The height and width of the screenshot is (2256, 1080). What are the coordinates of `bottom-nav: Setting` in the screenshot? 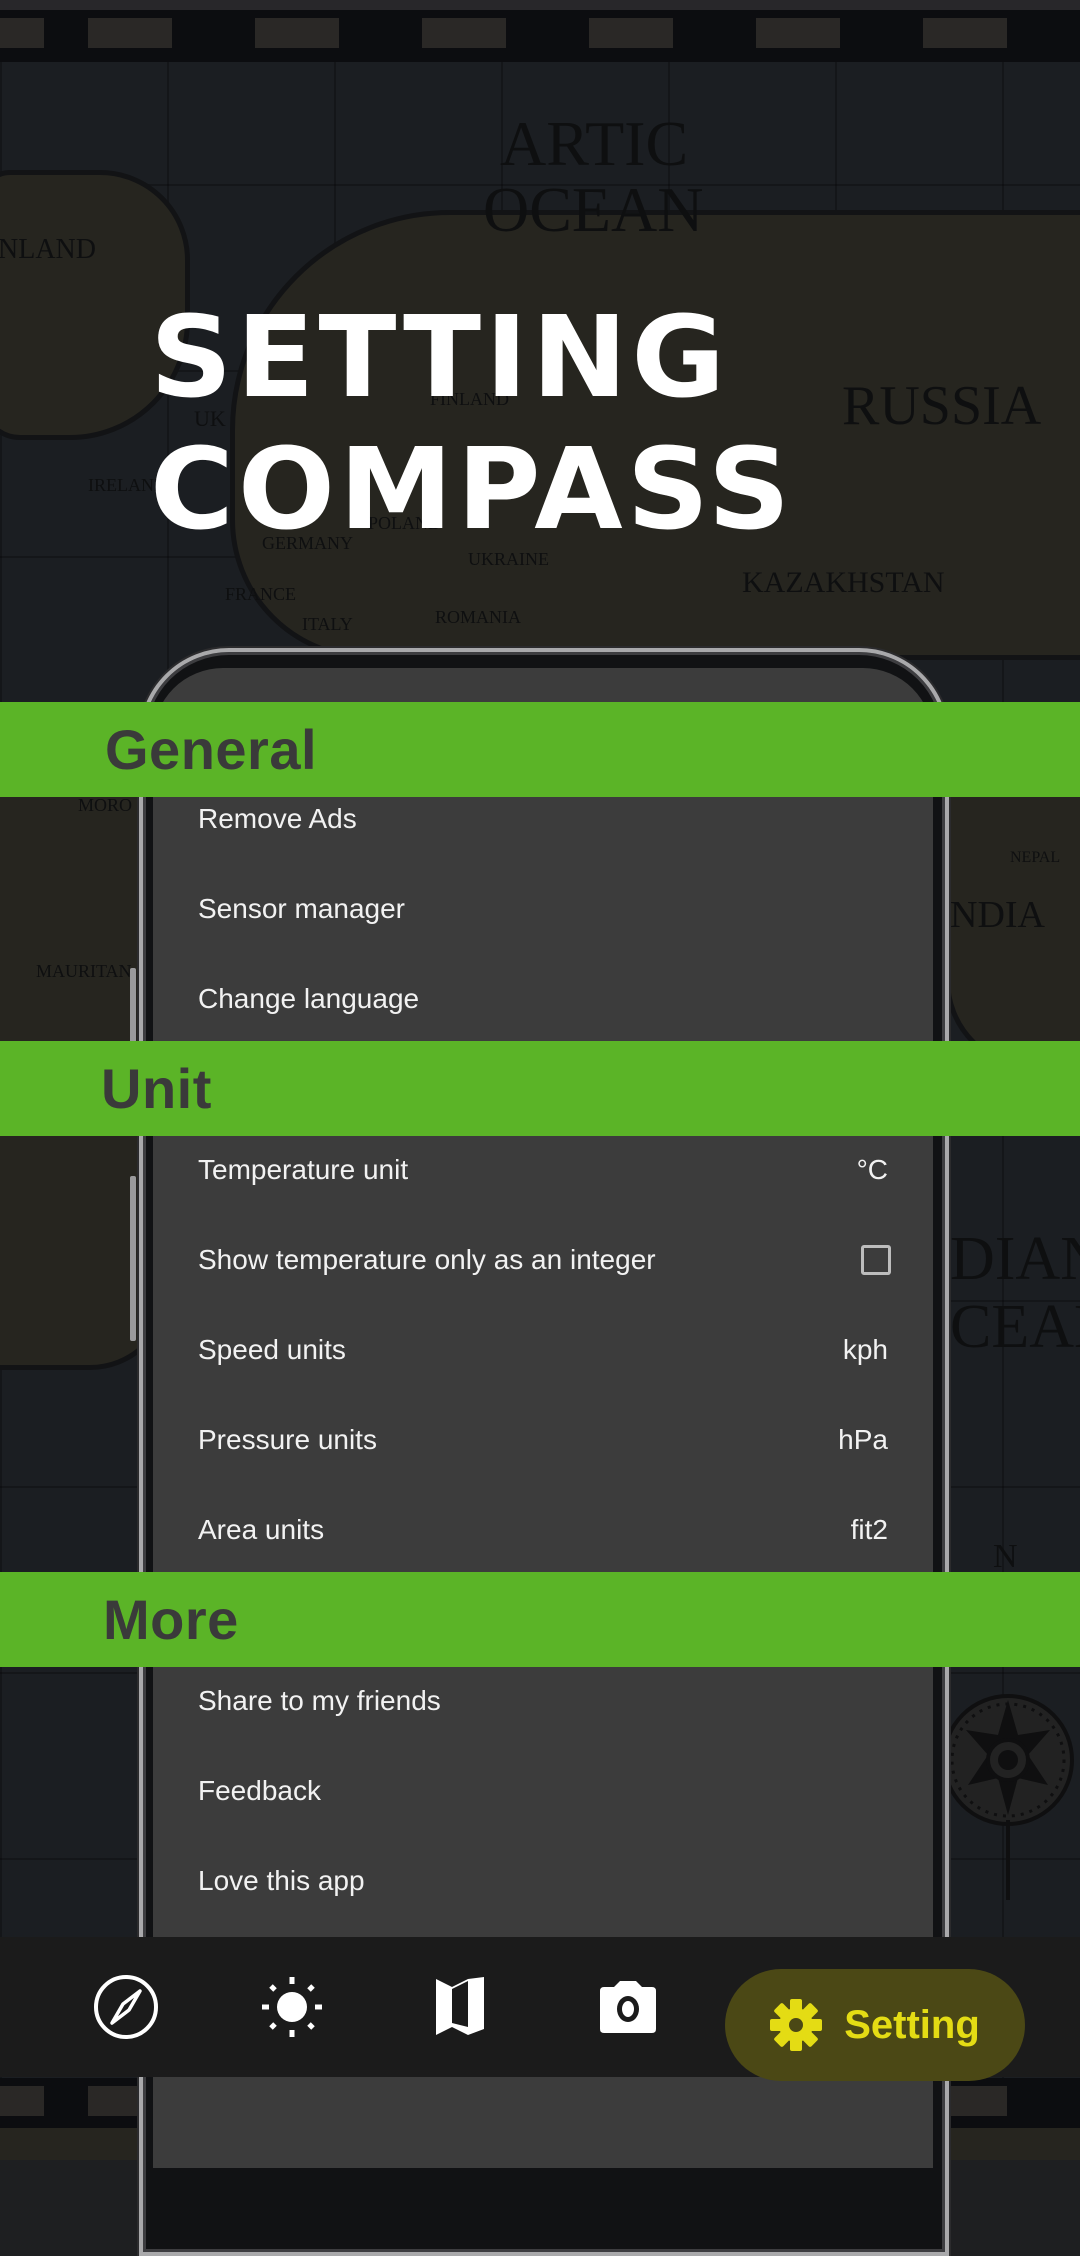 It's located at (540, 2009).